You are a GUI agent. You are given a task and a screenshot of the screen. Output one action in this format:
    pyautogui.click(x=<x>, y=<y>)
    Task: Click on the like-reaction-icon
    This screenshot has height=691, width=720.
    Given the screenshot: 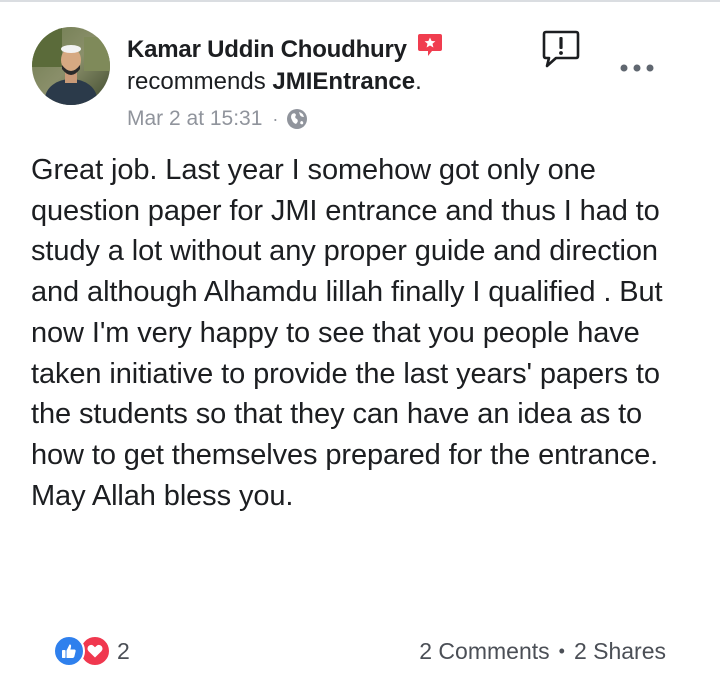 What is the action you would take?
    pyautogui.click(x=69, y=651)
    